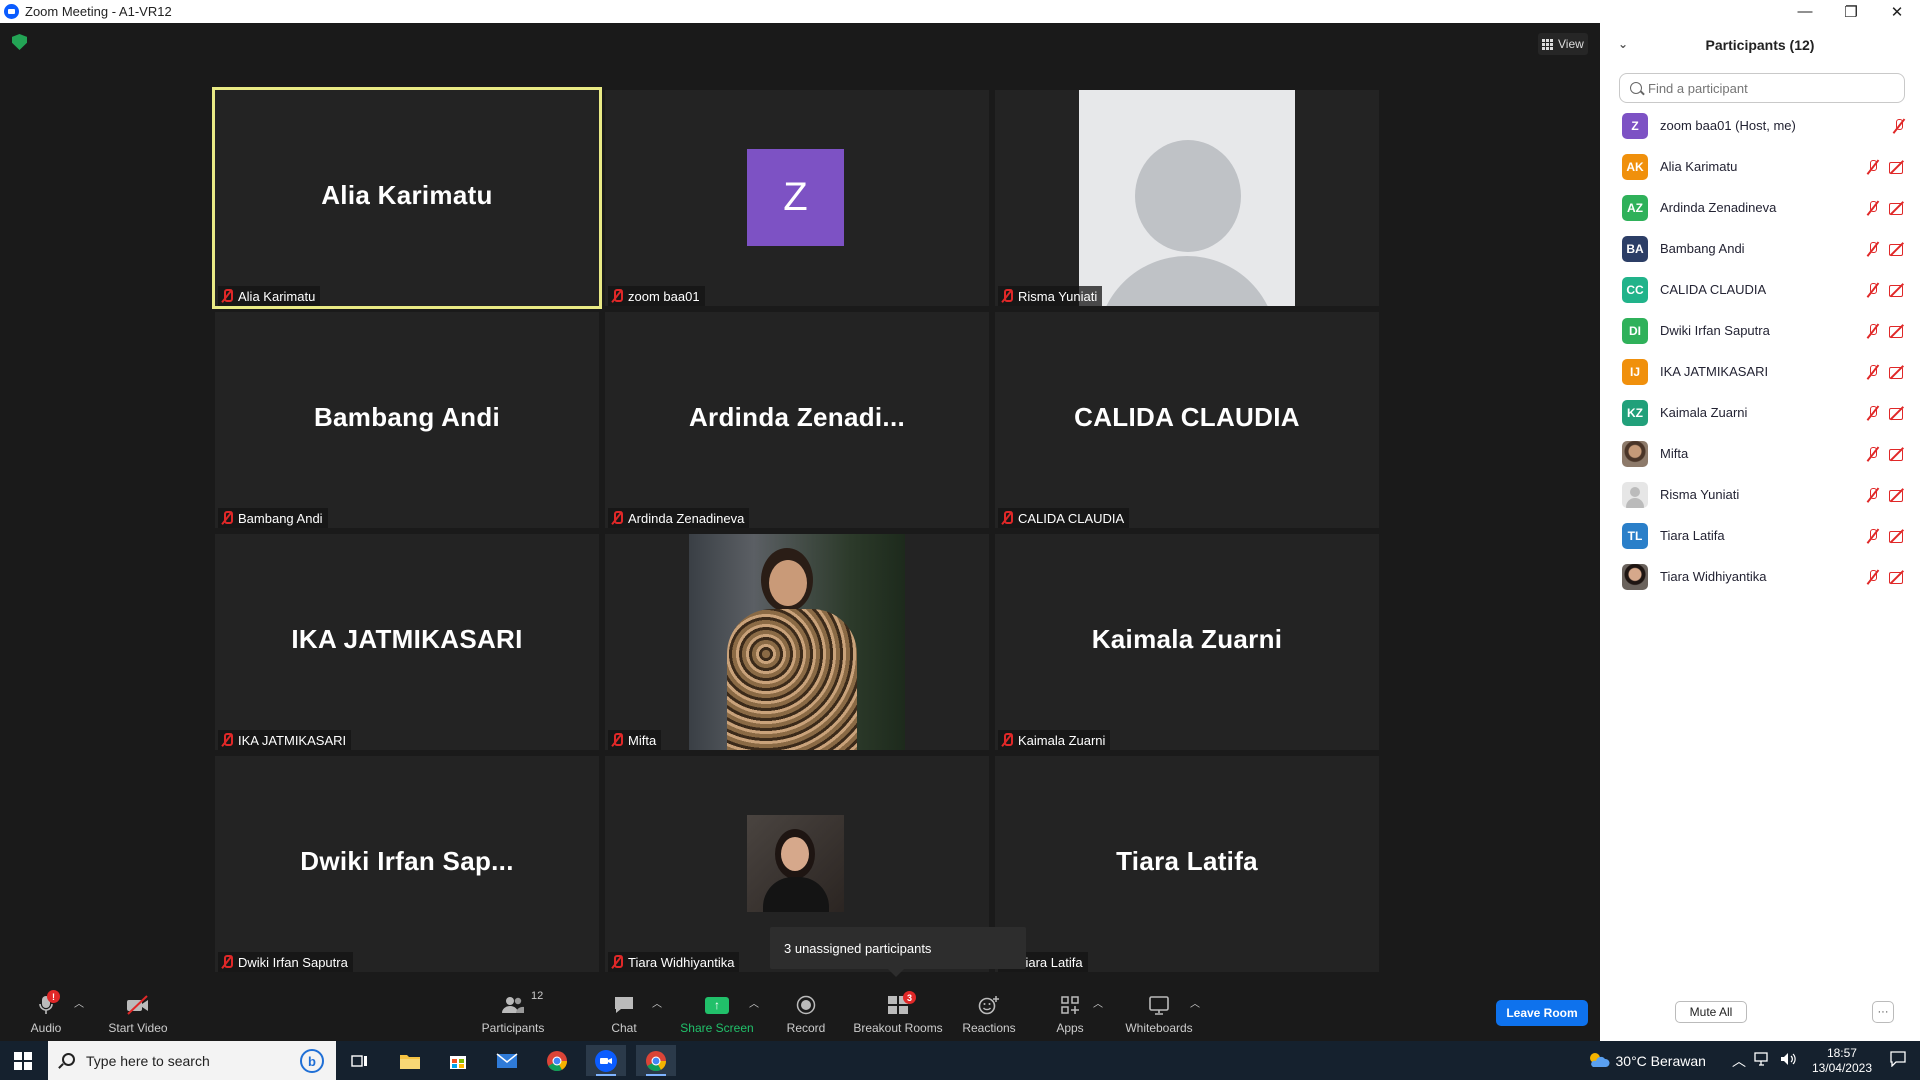  What do you see at coordinates (656, 1060) in the screenshot?
I see `chrome-profile-icon` at bounding box center [656, 1060].